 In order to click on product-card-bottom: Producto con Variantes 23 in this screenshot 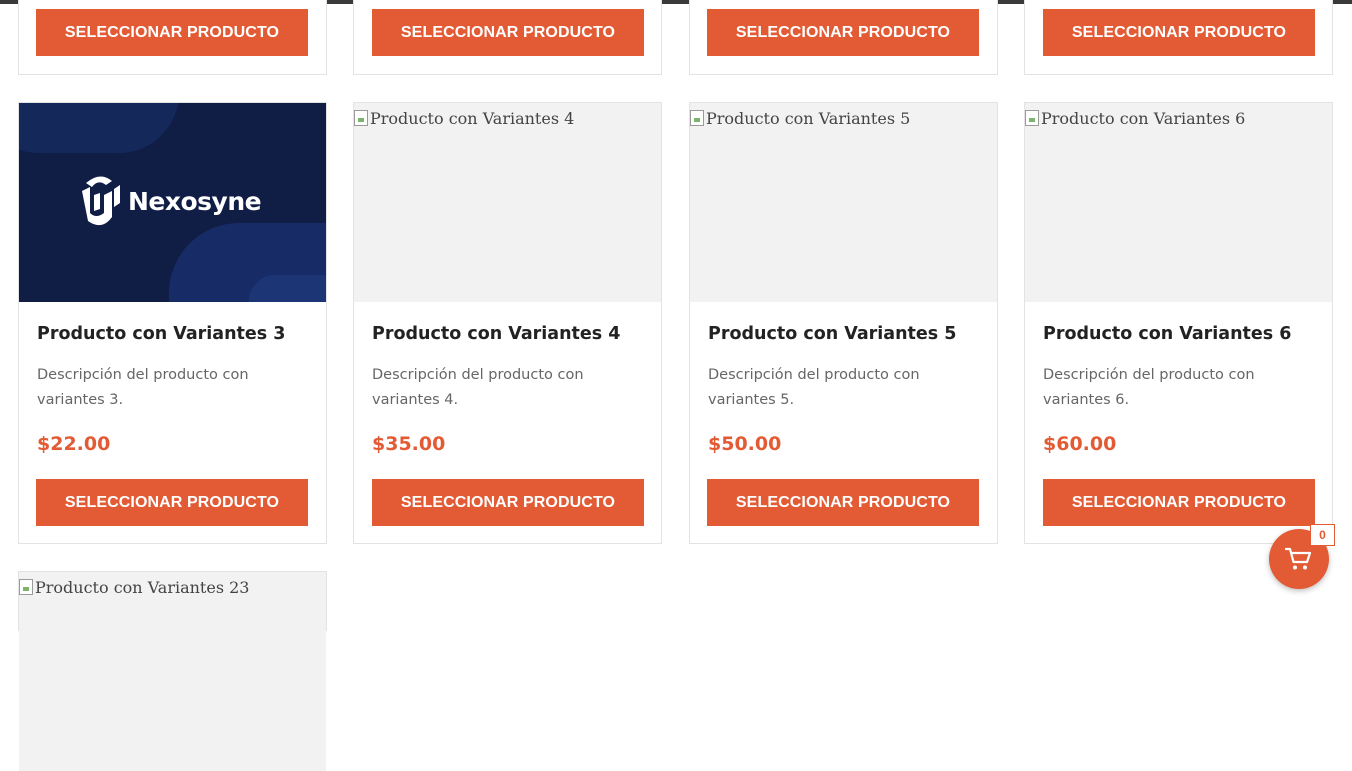, I will do `click(172, 671)`.